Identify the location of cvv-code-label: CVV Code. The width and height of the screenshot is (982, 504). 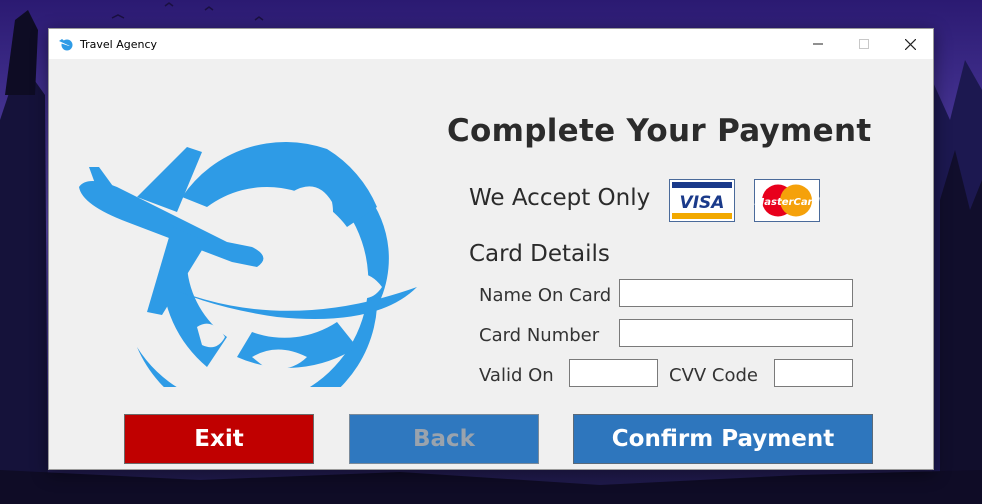
(713, 375).